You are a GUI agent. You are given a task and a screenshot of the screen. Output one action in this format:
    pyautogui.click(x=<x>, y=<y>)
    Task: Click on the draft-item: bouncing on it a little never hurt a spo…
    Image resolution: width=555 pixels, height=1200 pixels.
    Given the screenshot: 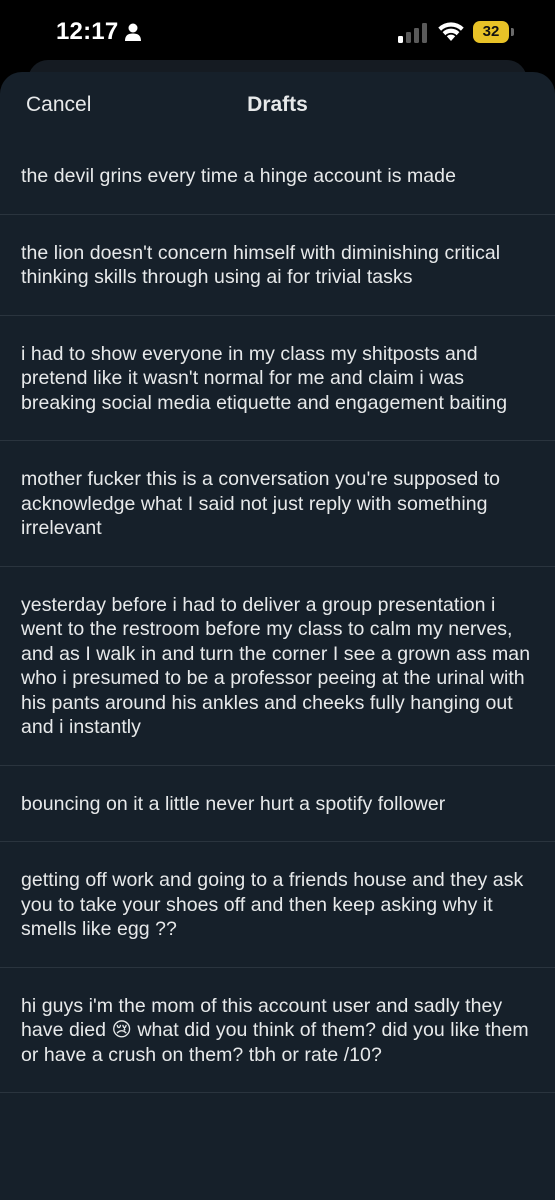 What is the action you would take?
    pyautogui.click(x=277, y=804)
    